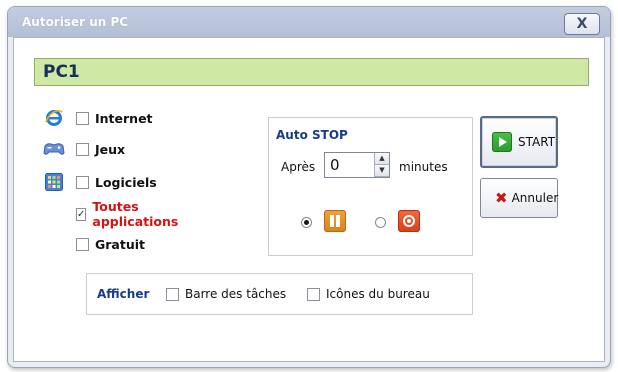  Describe the element at coordinates (236, 294) in the screenshot. I see `taskbar-label: Barre des tâches` at that location.